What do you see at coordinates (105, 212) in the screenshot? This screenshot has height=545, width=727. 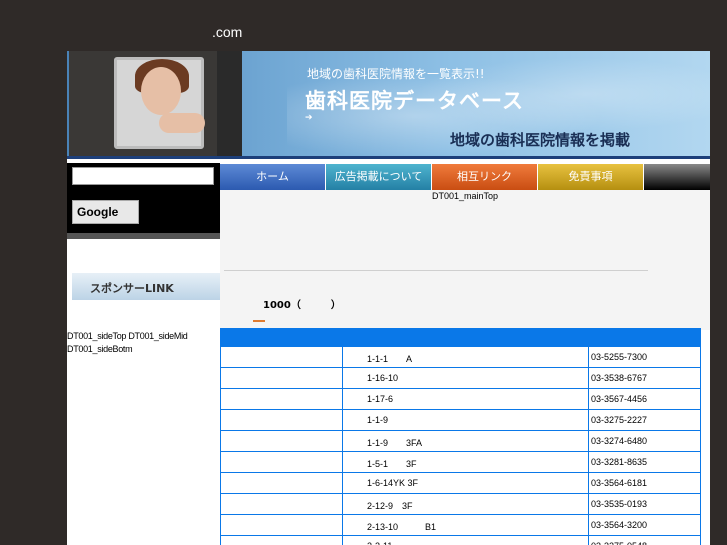 I see `google-search-button: Google` at bounding box center [105, 212].